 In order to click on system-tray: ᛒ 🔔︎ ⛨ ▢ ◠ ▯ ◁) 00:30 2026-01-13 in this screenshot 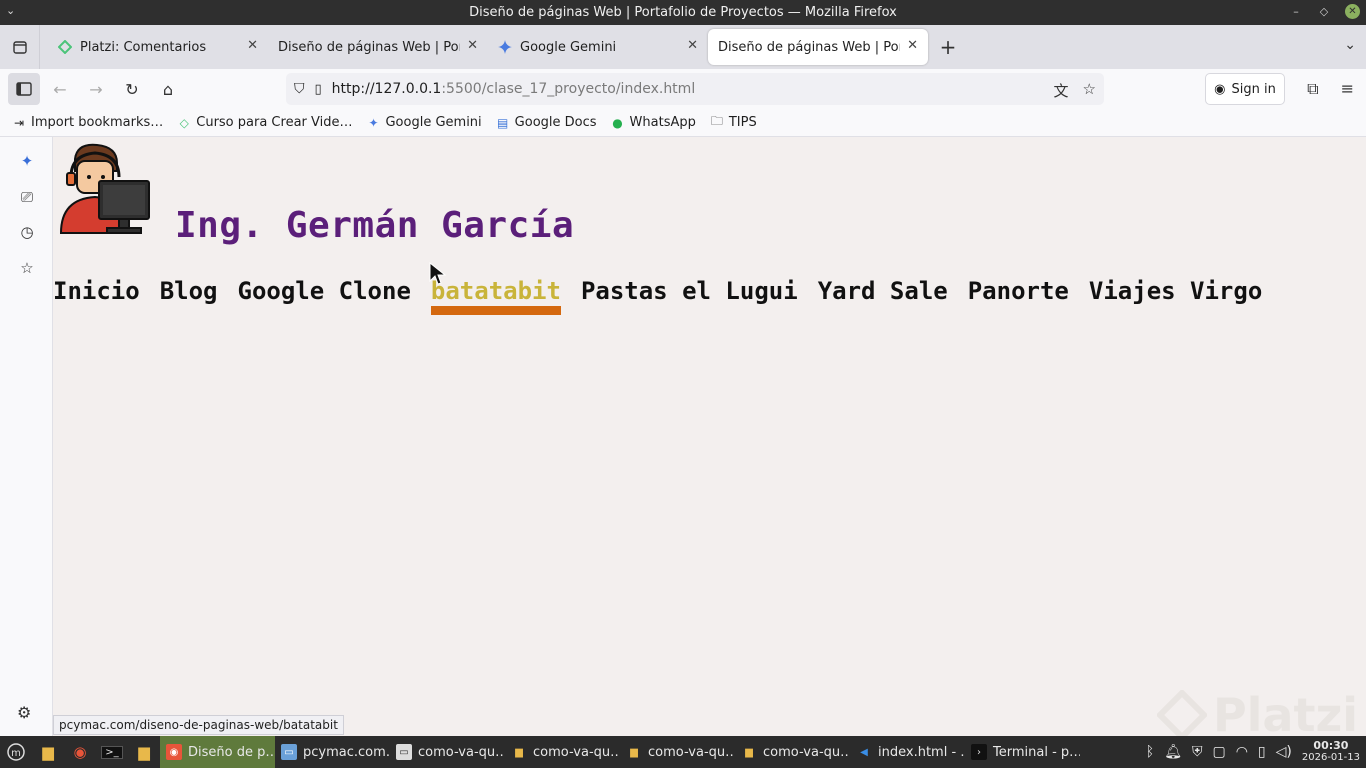, I will do `click(1256, 752)`.